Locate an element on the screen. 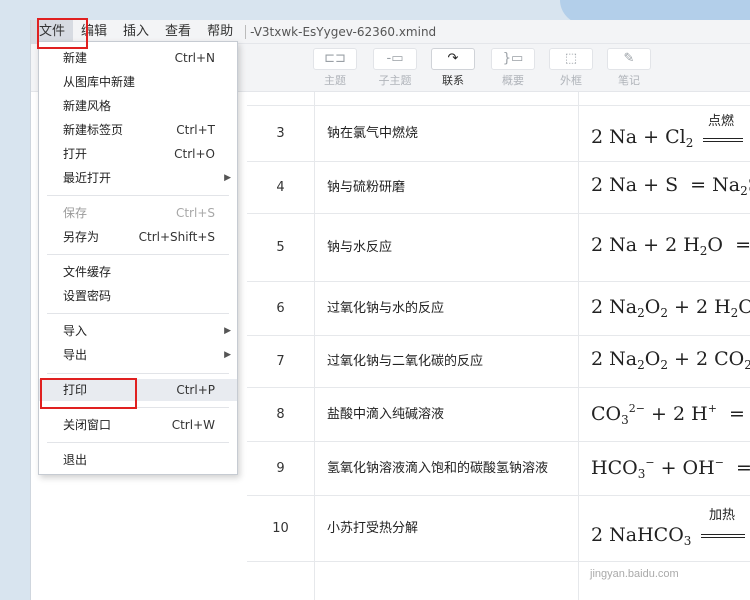 The image size is (750, 600). toolbar-subtopic-button: -▭ 子主题 is located at coordinates (395, 68).